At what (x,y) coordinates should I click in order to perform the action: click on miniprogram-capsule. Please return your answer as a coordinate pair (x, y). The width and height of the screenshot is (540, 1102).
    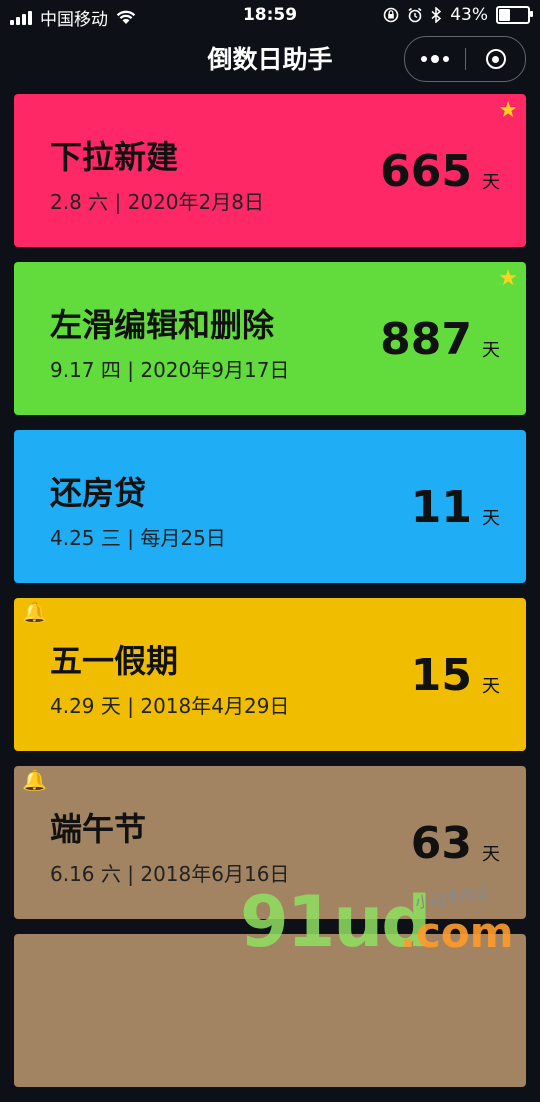
    Looking at the image, I should click on (465, 59).